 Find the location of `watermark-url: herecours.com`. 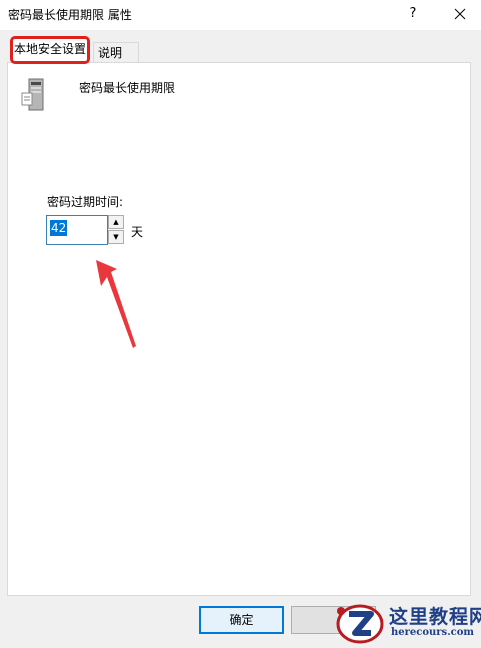

watermark-url: herecours.com is located at coordinates (433, 632).